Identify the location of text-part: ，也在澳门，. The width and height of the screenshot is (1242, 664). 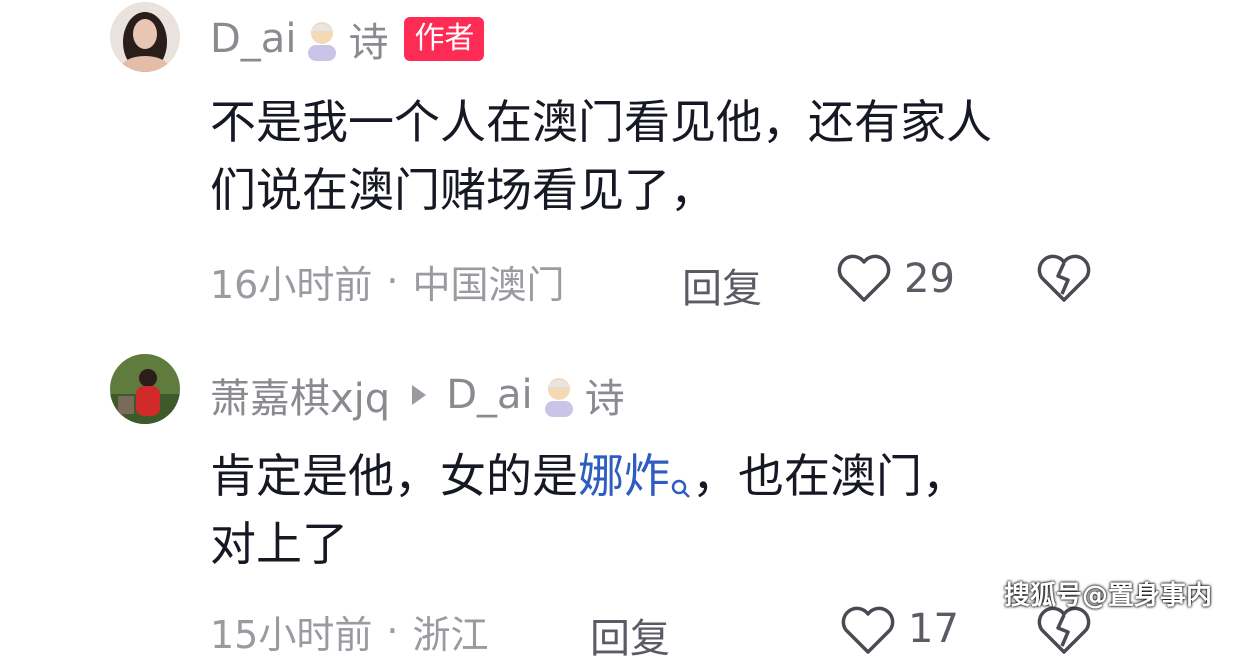
(830, 476).